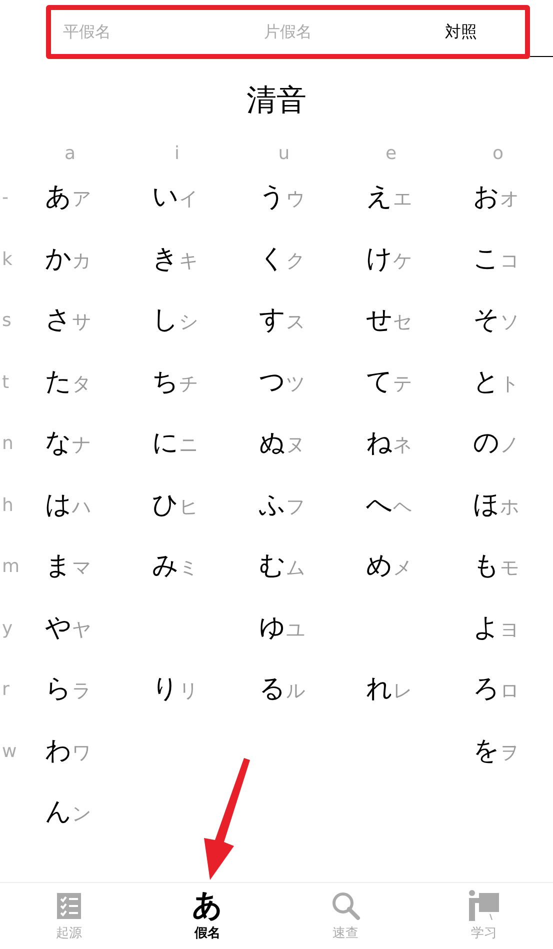 The height and width of the screenshot is (949, 553). What do you see at coordinates (509, 323) in the screenshot?
I see `katakana-char: ソ` at bounding box center [509, 323].